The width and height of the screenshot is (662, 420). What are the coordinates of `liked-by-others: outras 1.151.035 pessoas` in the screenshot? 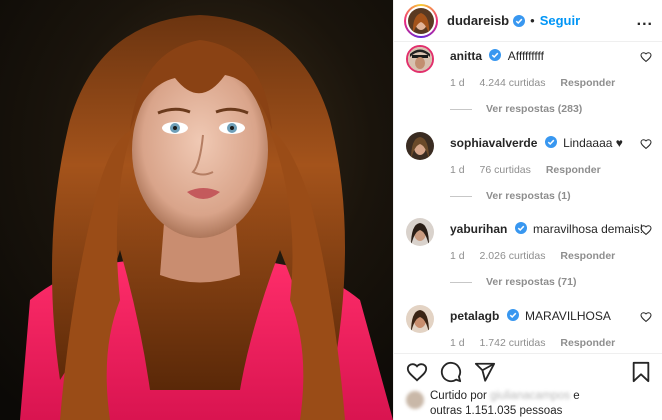 It's located at (496, 411).